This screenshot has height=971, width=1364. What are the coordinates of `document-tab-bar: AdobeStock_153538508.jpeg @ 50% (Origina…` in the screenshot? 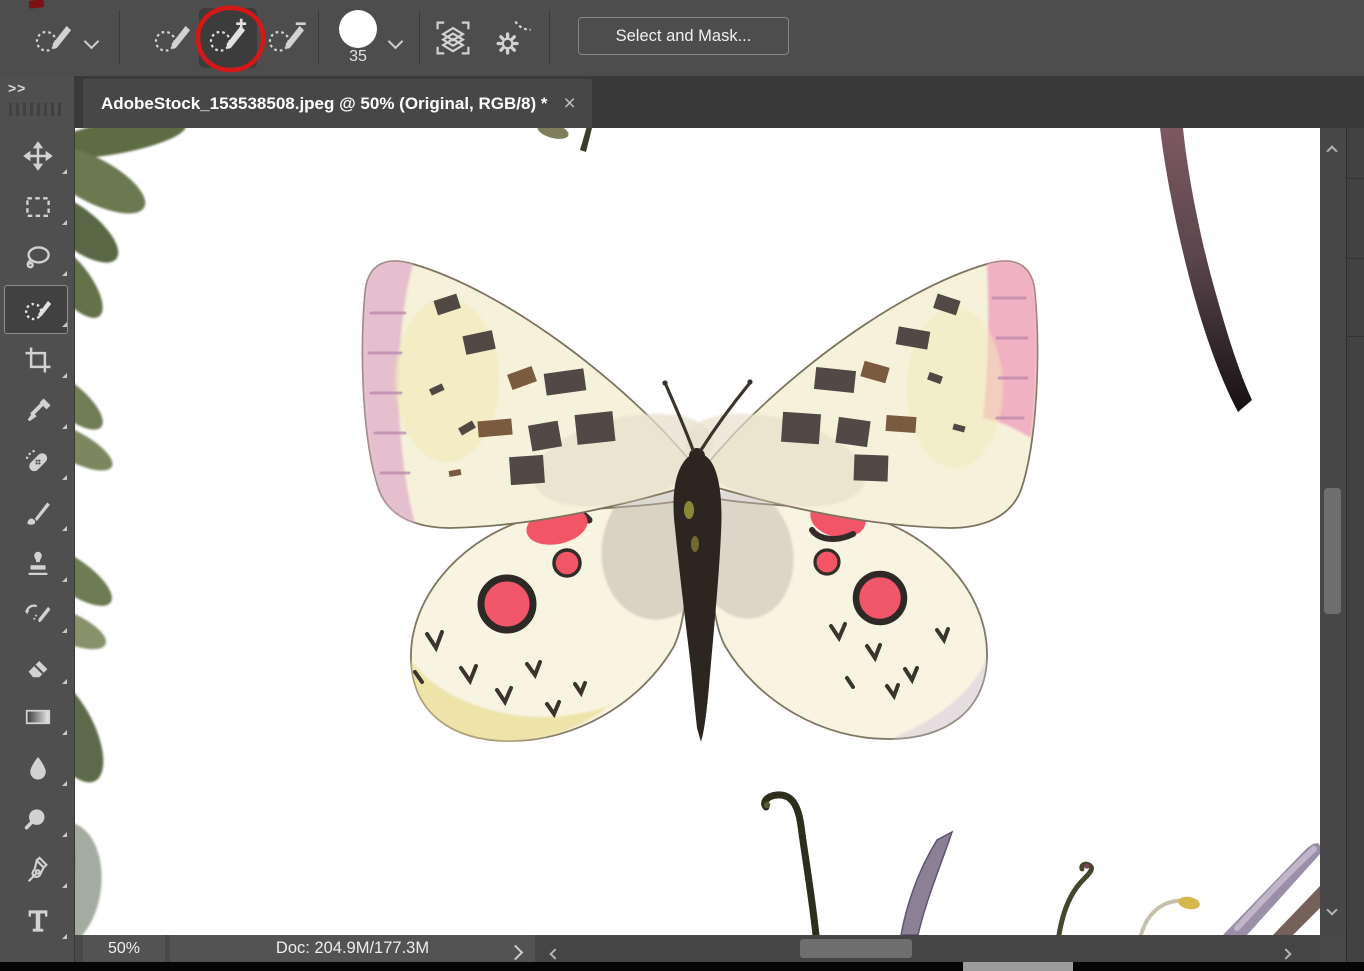 It's located at (719, 102).